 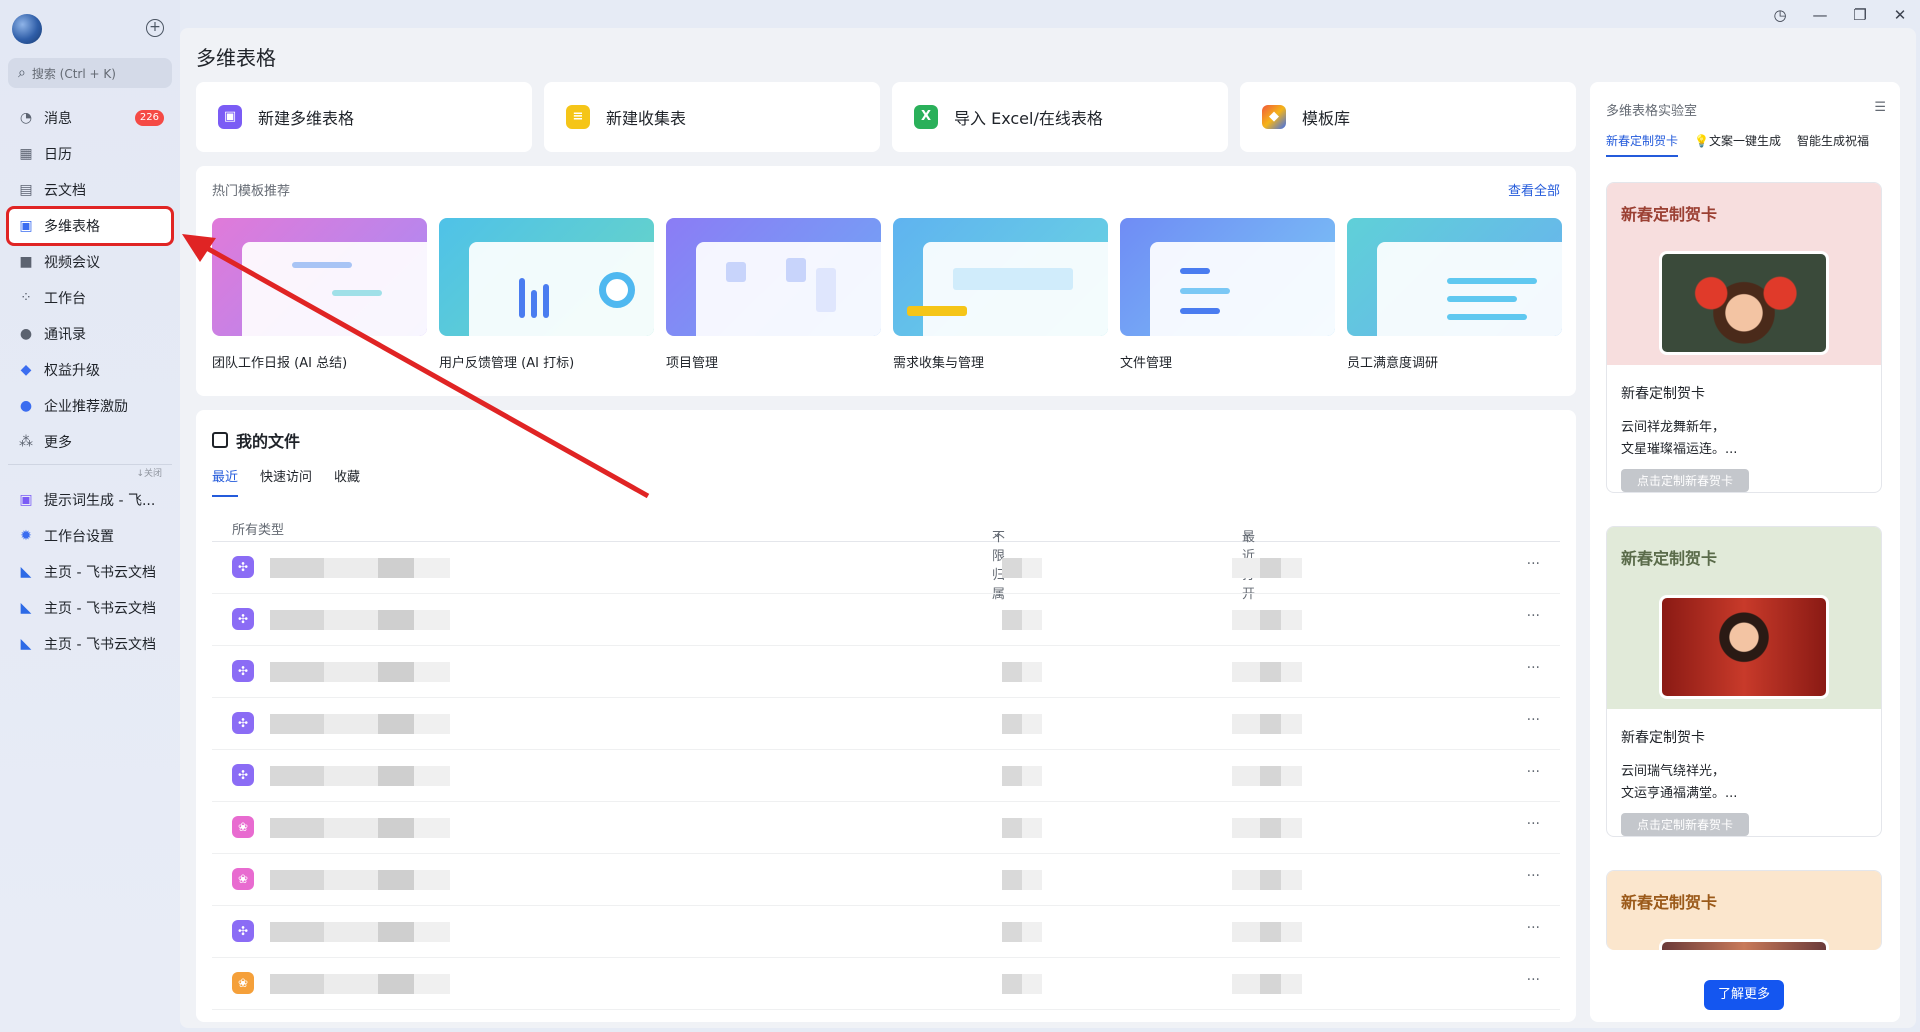 I want to click on close-icon: ✕, so click(x=1900, y=15).